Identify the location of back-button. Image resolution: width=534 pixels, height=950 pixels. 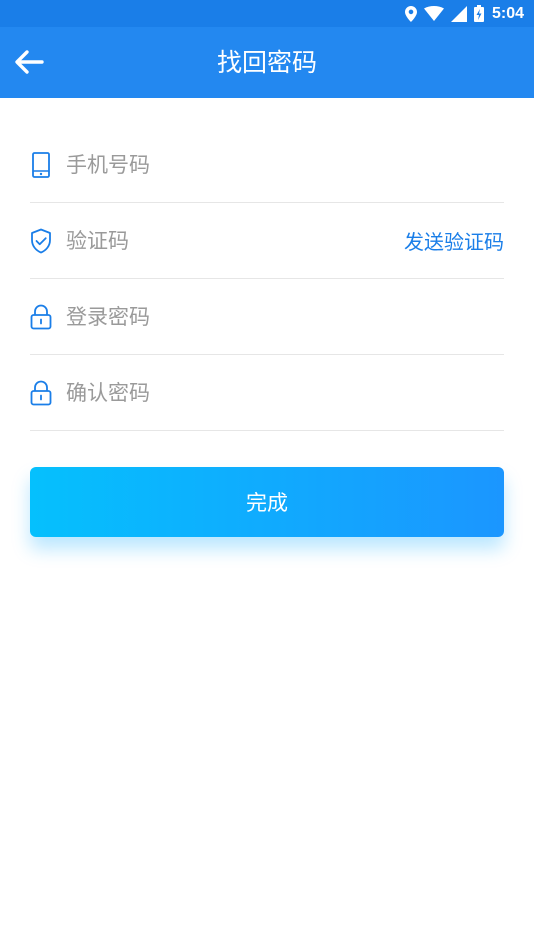
(29, 62).